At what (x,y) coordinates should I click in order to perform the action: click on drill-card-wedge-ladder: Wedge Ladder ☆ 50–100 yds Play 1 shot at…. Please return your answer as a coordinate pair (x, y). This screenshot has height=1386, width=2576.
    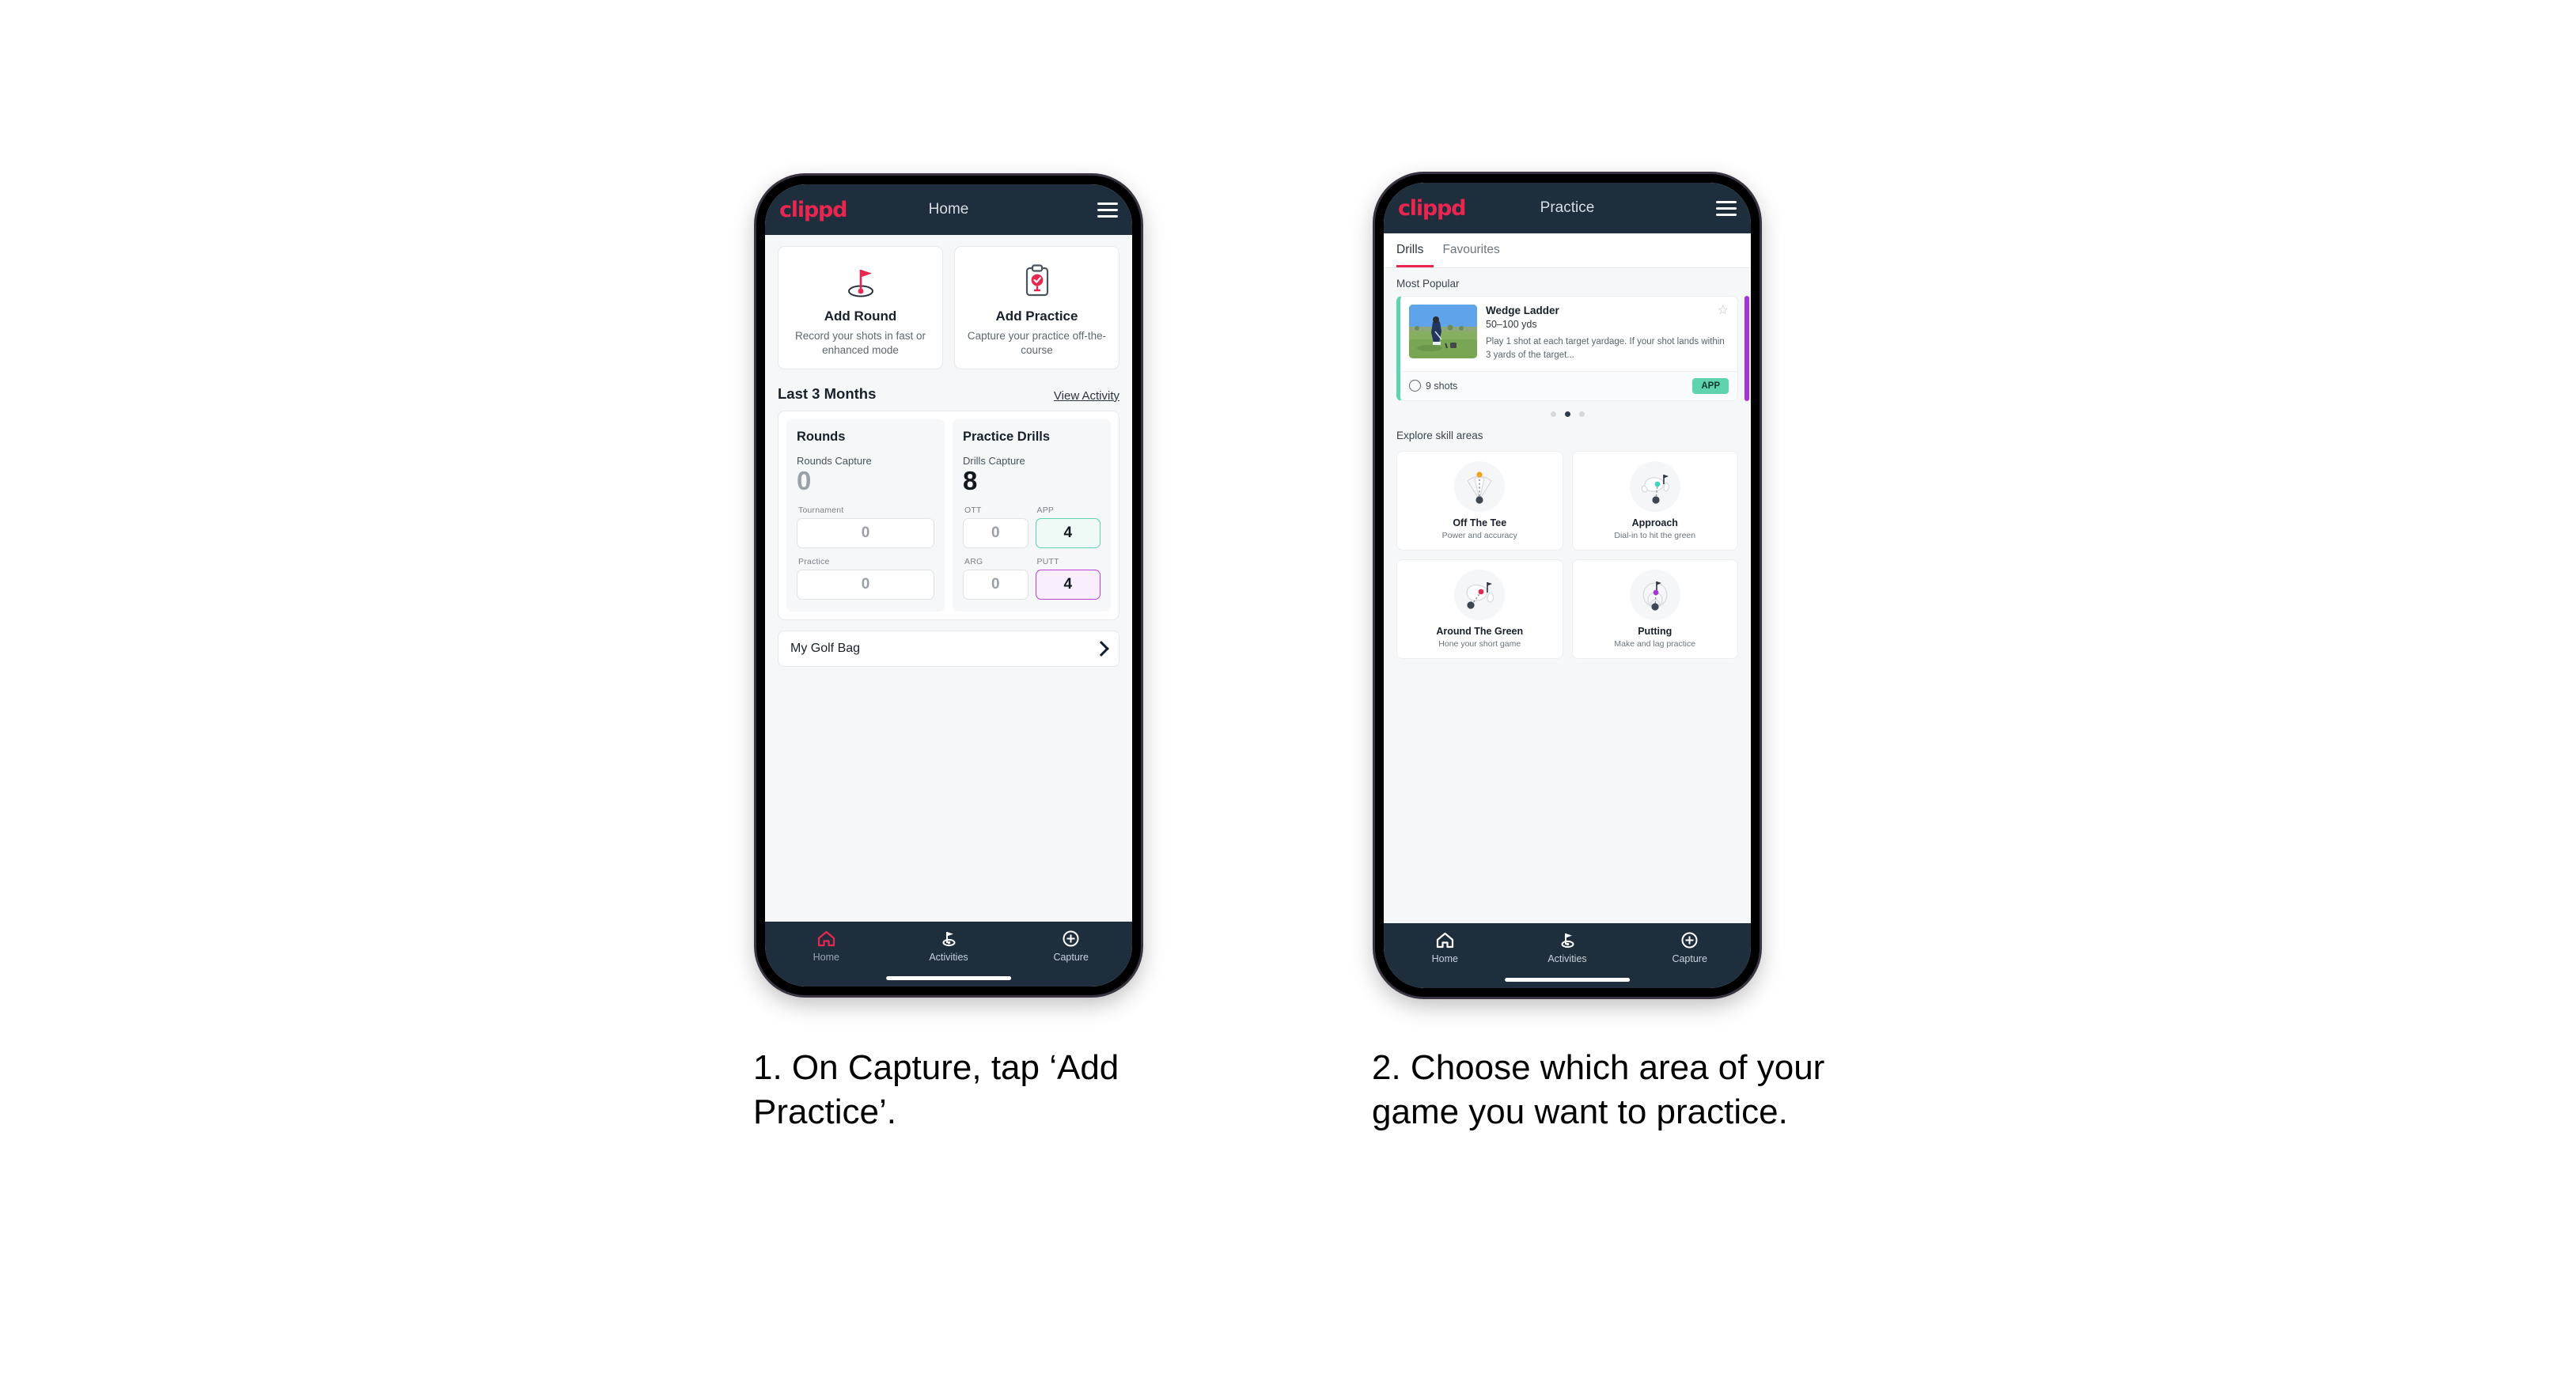
    Looking at the image, I should click on (1567, 348).